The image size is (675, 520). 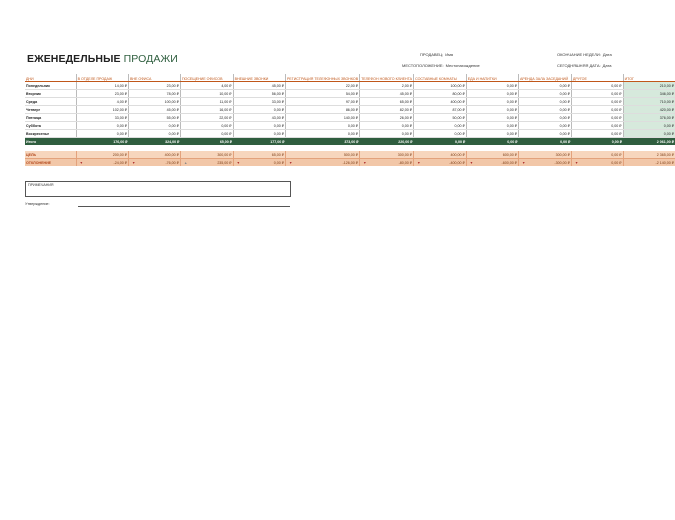 What do you see at coordinates (492, 155) in the screenshot?
I see `goal-cell: 600,00 ₽` at bounding box center [492, 155].